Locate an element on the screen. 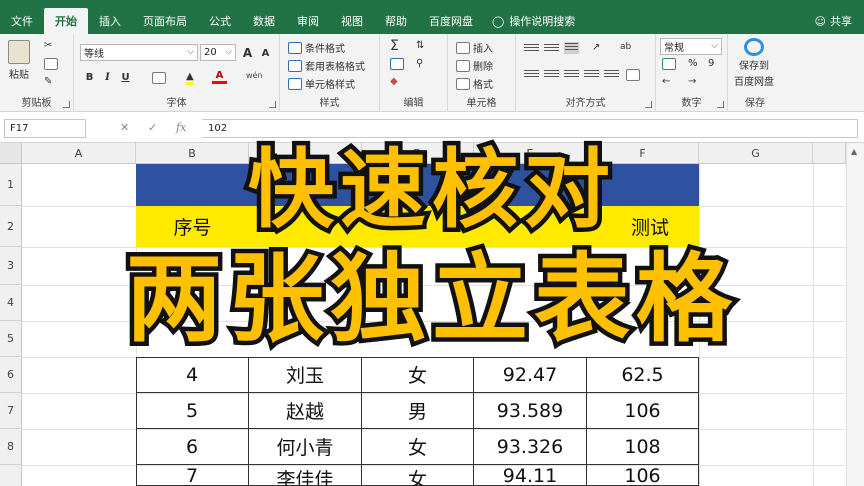 The height and width of the screenshot is (486, 864). paste-button: 粘贴 is located at coordinates (19, 60).